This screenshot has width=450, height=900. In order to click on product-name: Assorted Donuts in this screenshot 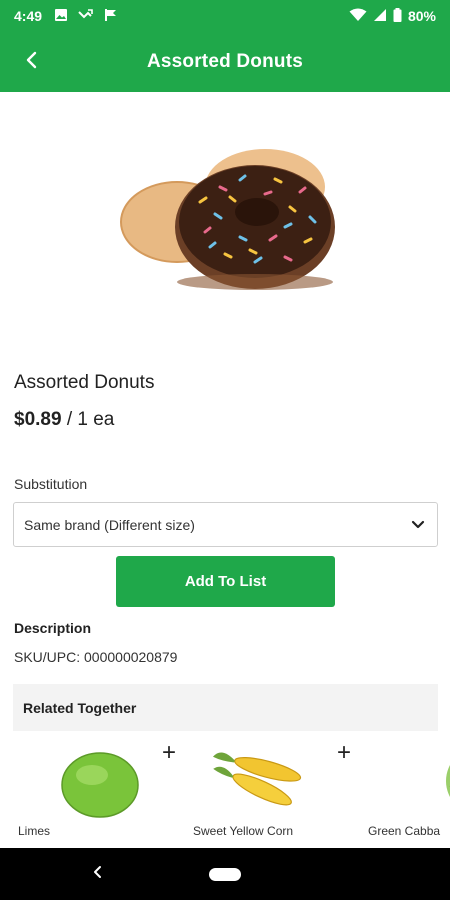, I will do `click(84, 382)`.